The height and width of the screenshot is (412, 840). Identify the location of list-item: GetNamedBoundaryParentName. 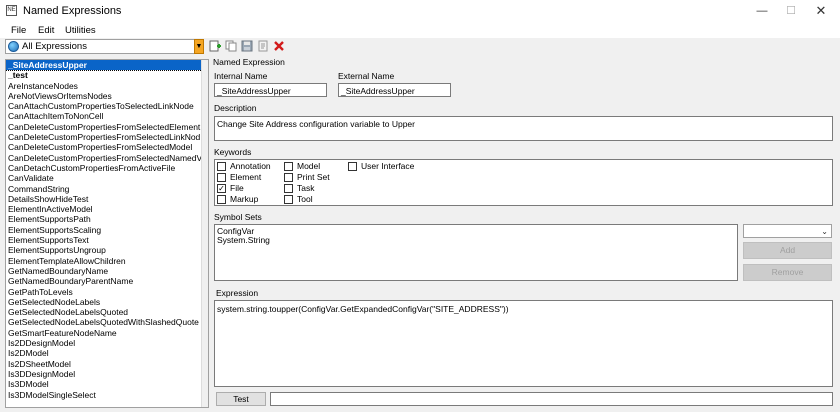
(107, 281).